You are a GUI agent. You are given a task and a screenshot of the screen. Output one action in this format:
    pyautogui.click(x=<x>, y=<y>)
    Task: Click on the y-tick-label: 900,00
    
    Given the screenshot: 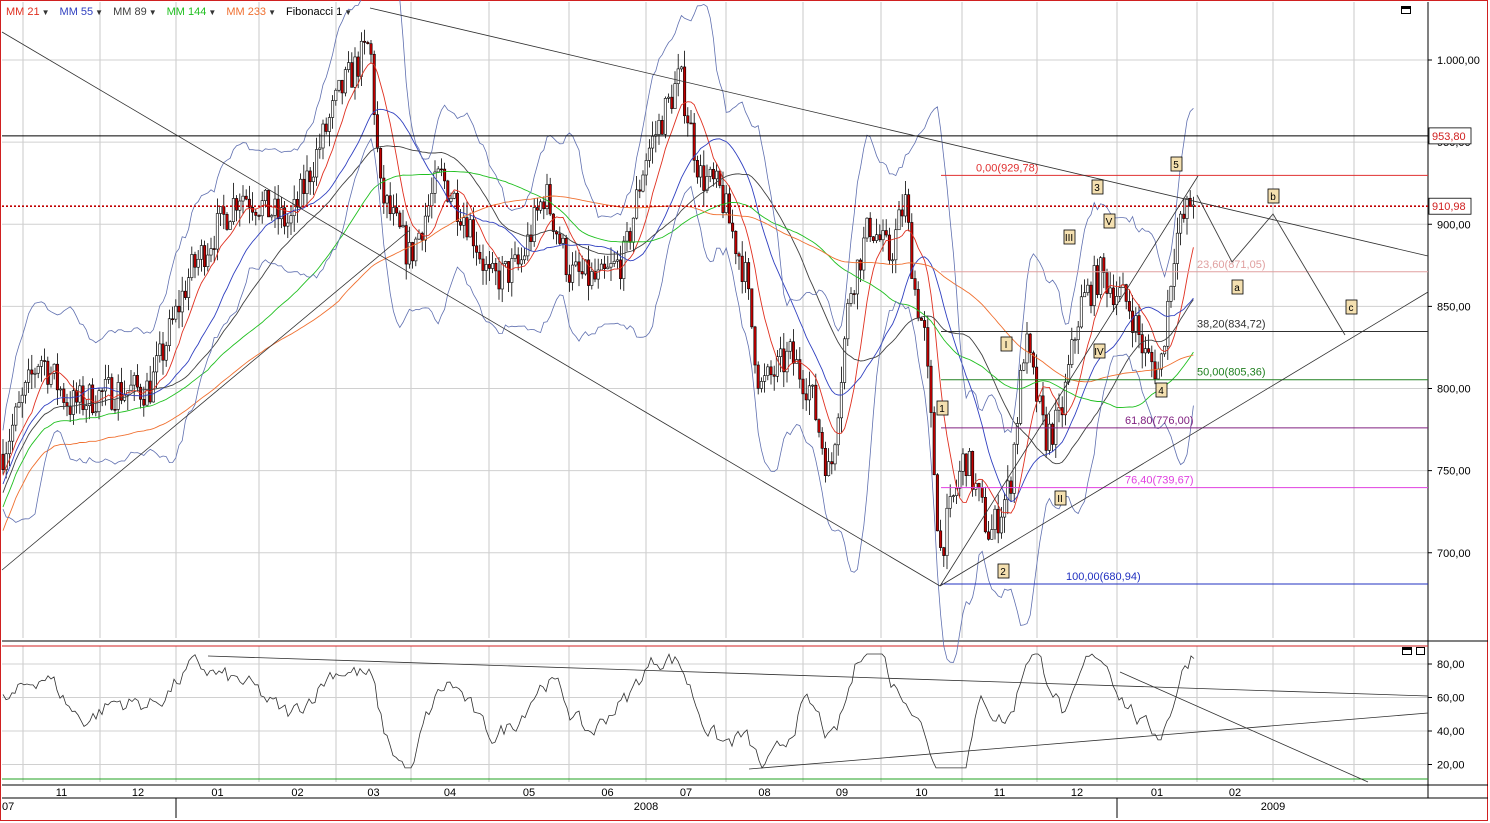 What is the action you would take?
    pyautogui.click(x=1454, y=225)
    